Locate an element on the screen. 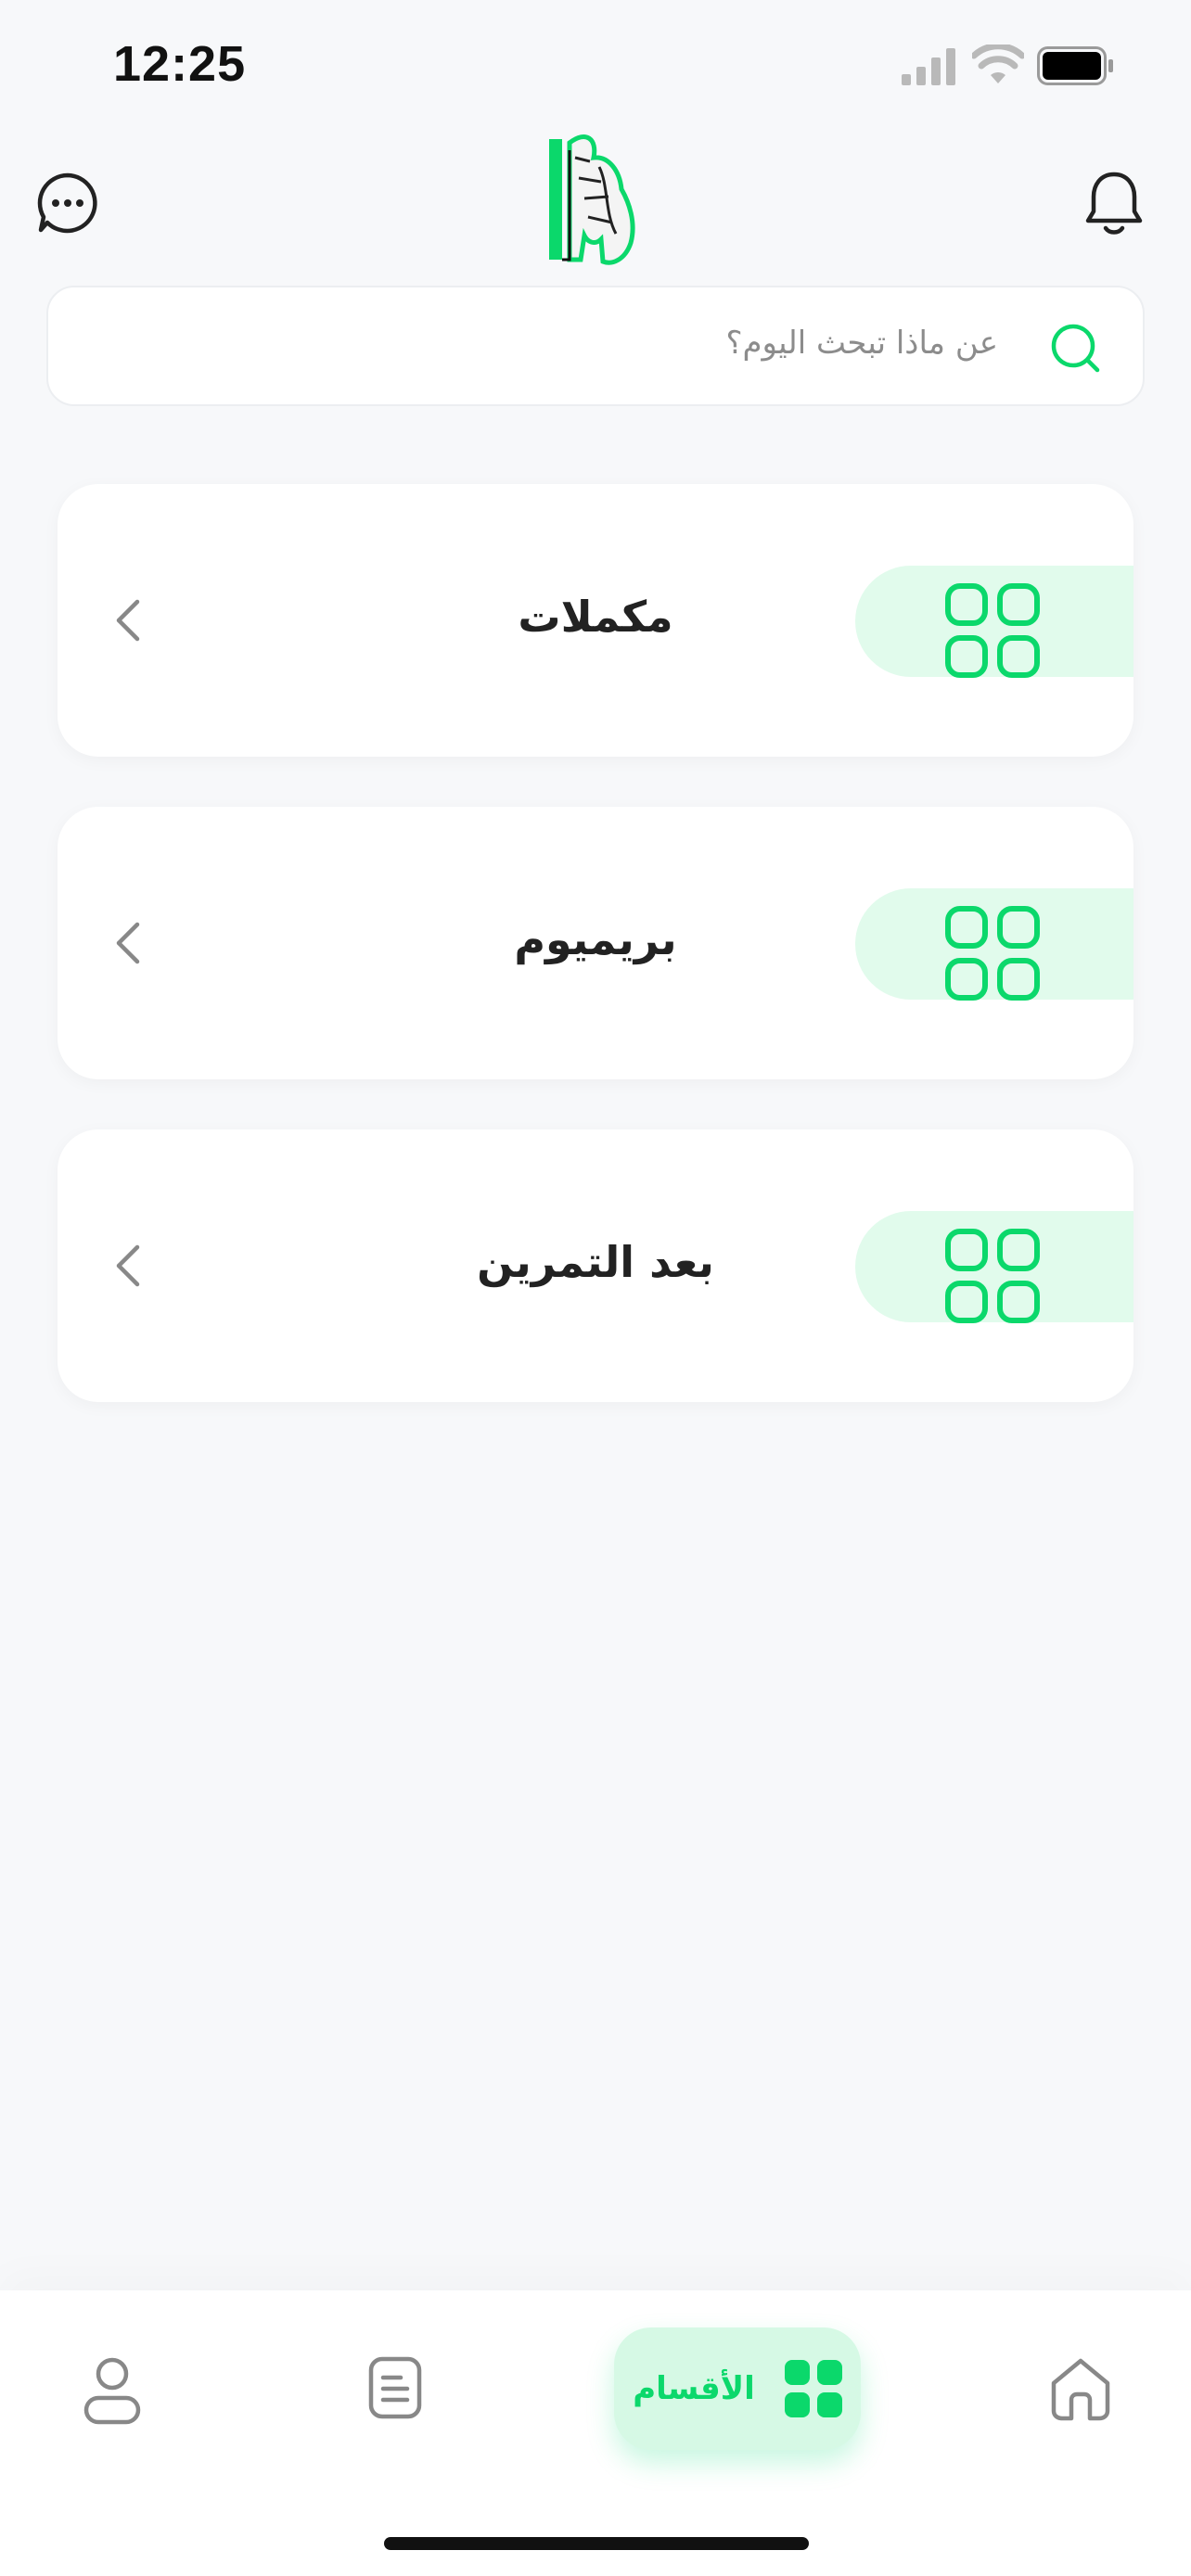 The image size is (1191, 2576). home-icon is located at coordinates (1080, 2390).